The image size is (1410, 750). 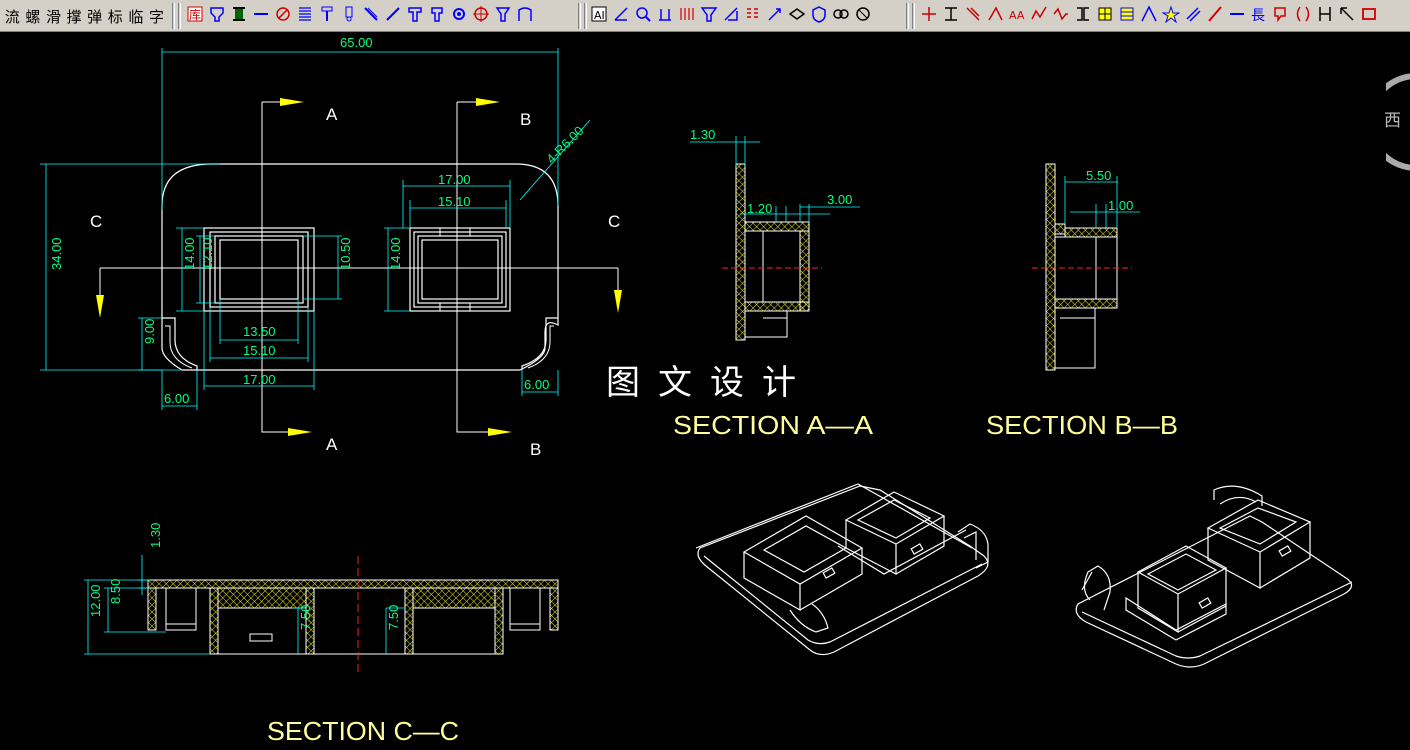 I want to click on star-button, so click(x=1171, y=16).